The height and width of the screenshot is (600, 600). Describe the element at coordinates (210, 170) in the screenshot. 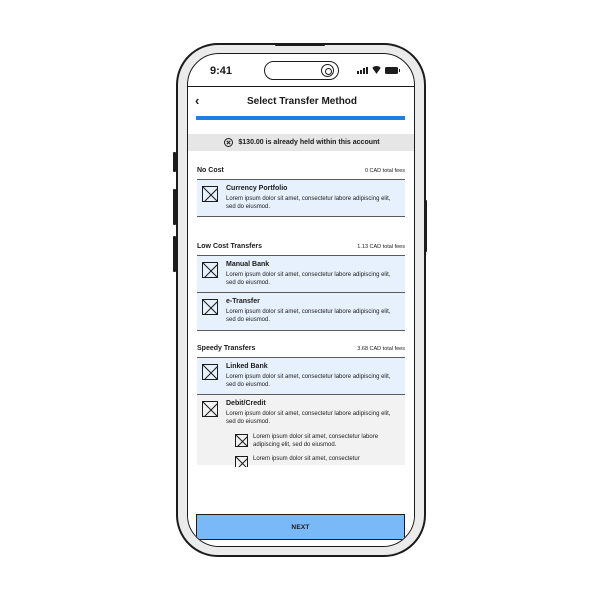

I see `section-title: No Cost` at that location.